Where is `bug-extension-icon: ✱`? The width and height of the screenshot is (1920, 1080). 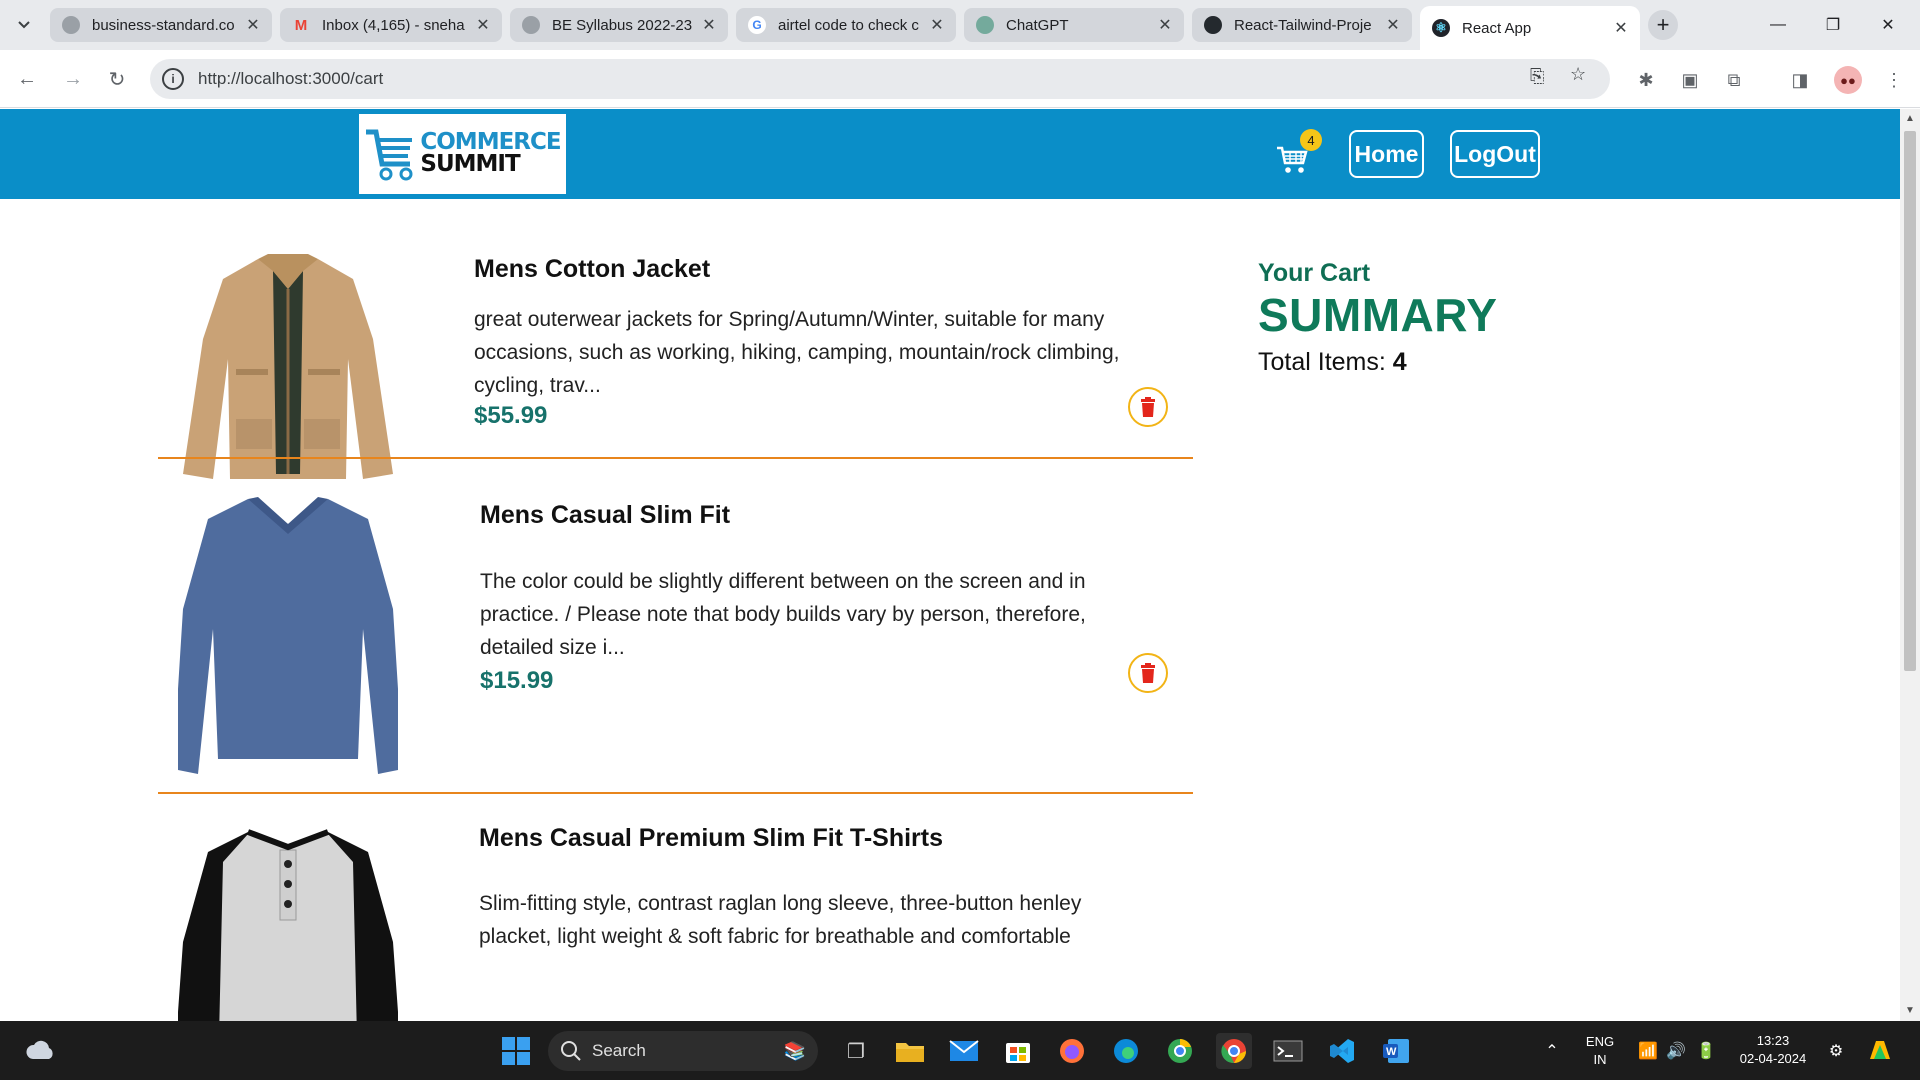
bug-extension-icon: ✱ is located at coordinates (1646, 80).